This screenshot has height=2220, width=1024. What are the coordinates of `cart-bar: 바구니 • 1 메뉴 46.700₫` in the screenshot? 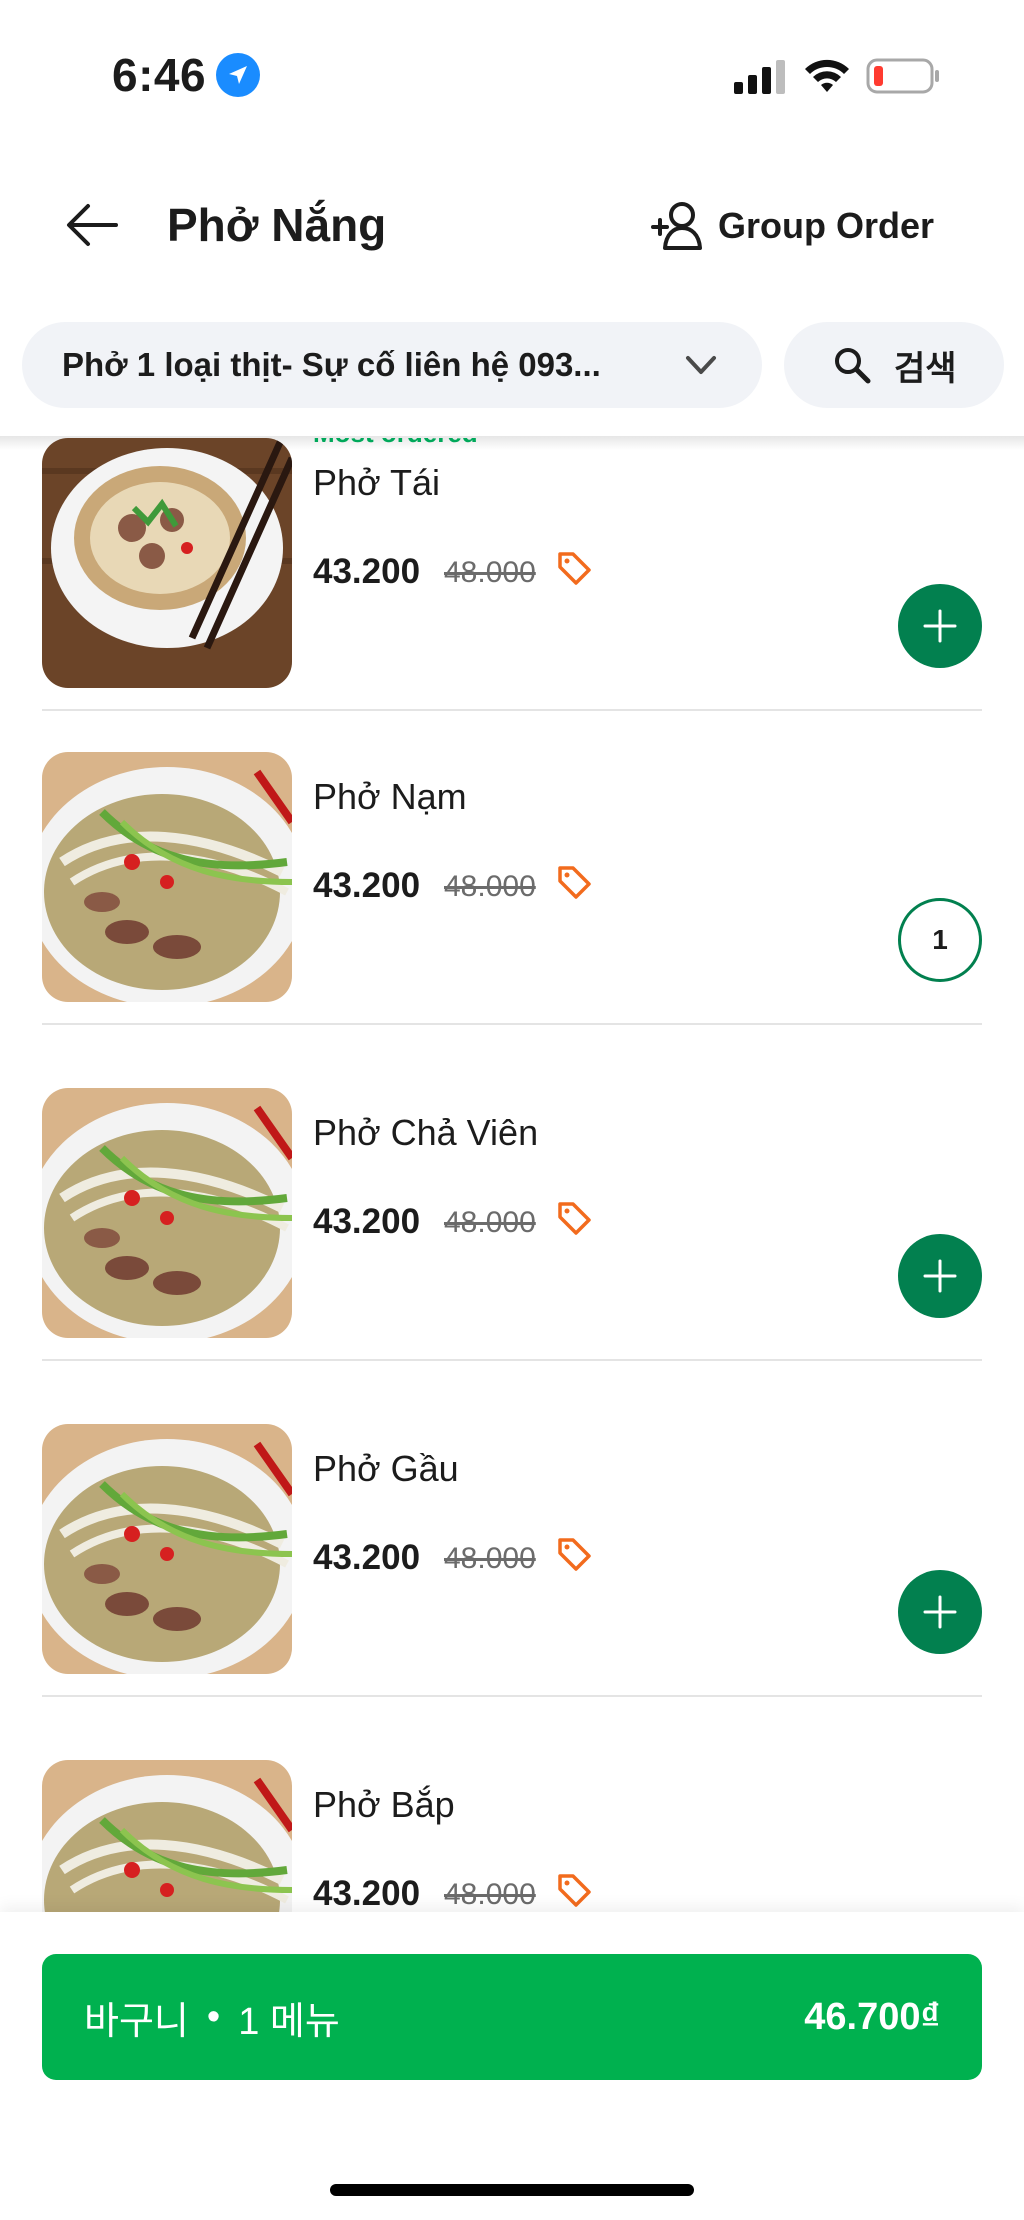 It's located at (512, 2066).